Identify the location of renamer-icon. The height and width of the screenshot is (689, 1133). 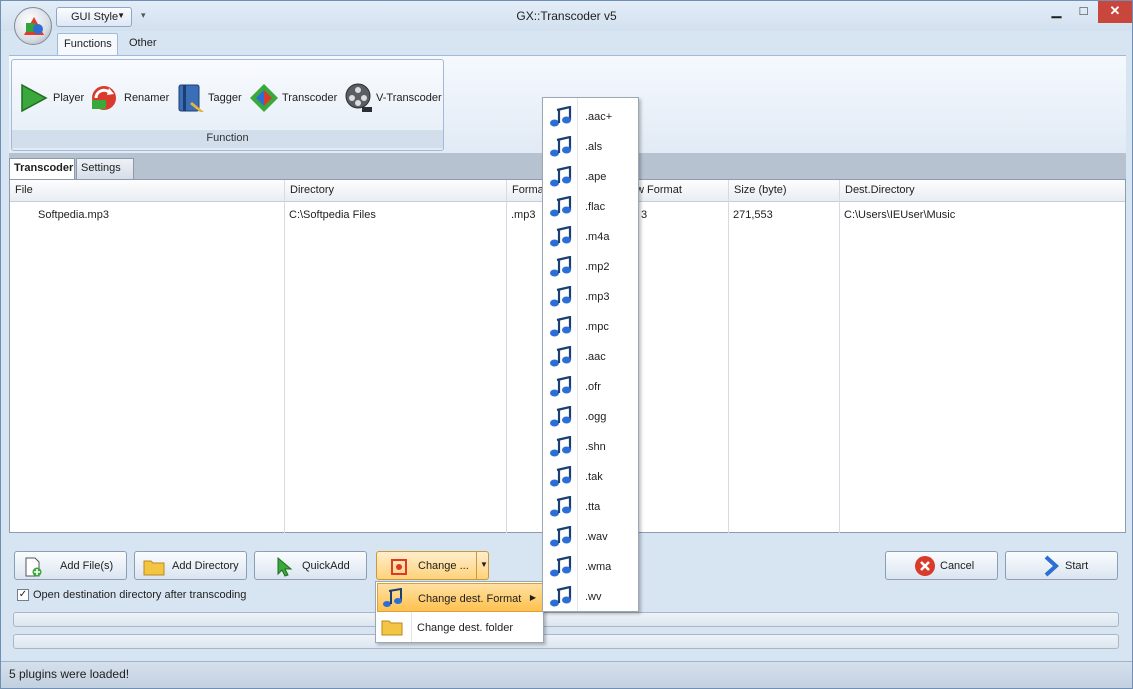
(104, 98).